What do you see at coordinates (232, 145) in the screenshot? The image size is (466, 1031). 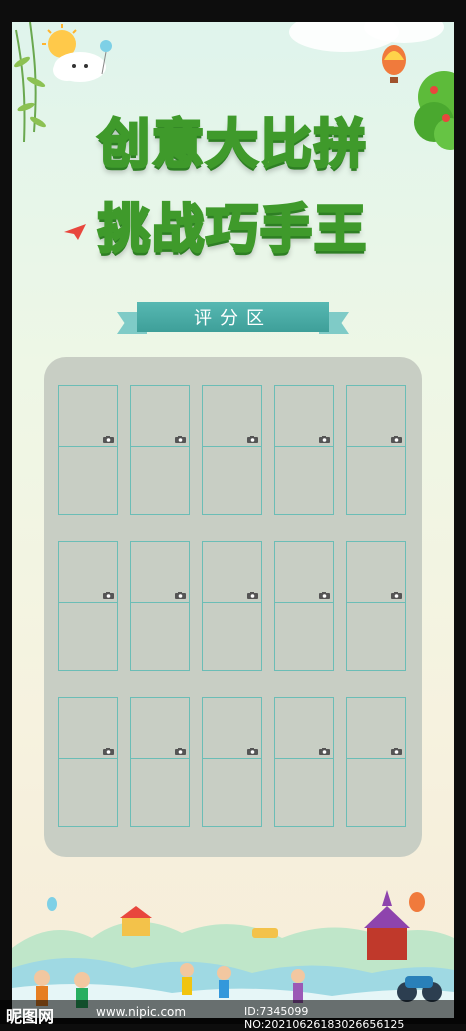 I see `title-line-1: 创意大比拼` at bounding box center [232, 145].